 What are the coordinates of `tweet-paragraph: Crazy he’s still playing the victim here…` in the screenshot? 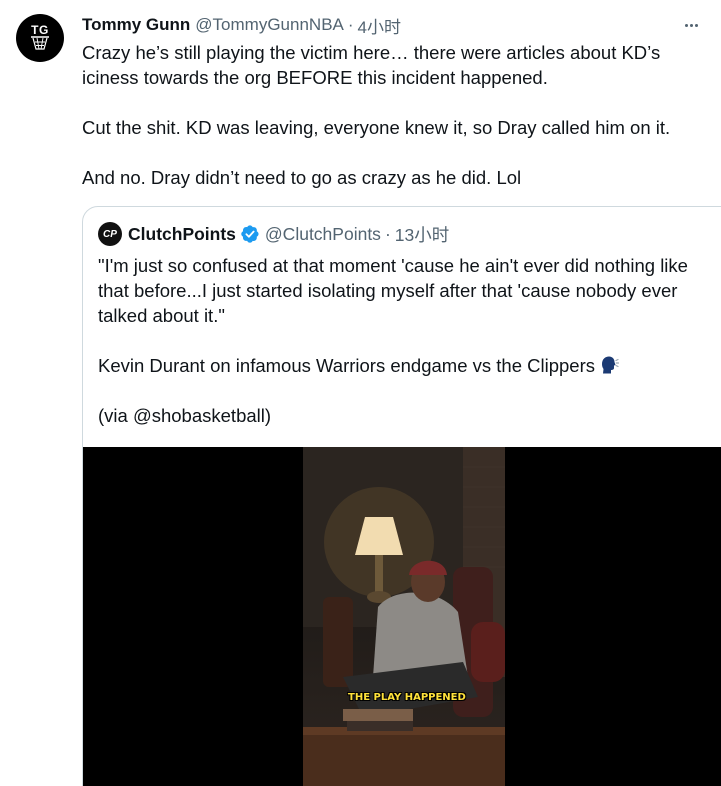 It's located at (371, 65).